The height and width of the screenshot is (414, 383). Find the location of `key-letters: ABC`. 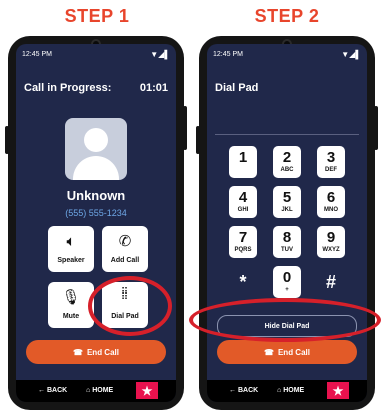

key-letters: ABC is located at coordinates (287, 170).